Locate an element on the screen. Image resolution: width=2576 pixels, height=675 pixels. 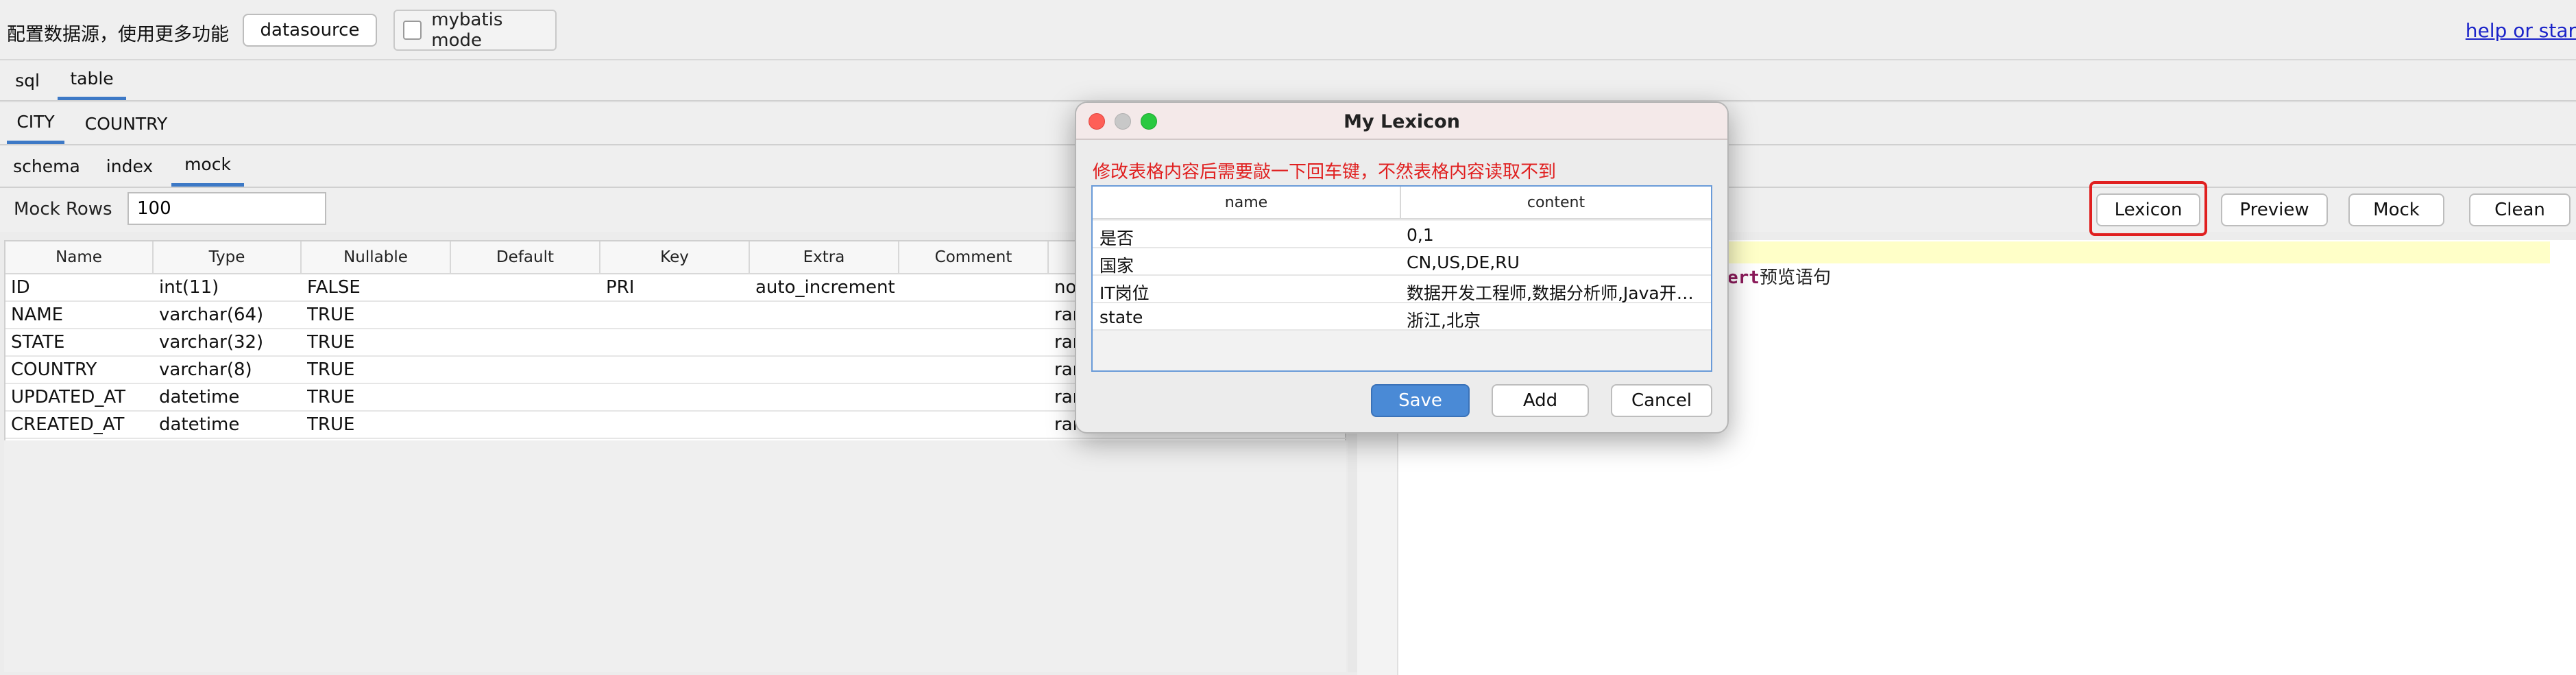
column-header-nullable: Nullable is located at coordinates (376, 258).